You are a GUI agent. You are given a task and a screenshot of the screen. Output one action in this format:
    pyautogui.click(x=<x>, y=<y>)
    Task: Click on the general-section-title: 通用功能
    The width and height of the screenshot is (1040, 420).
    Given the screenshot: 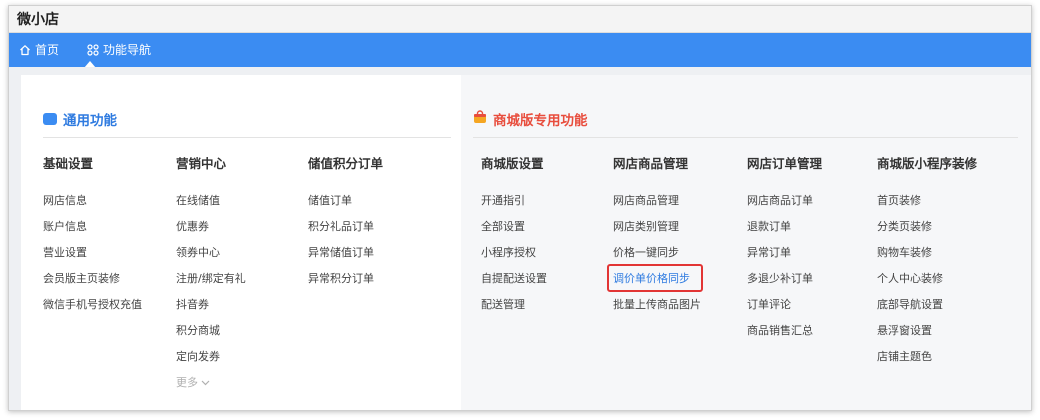 What is the action you would take?
    pyautogui.click(x=90, y=121)
    